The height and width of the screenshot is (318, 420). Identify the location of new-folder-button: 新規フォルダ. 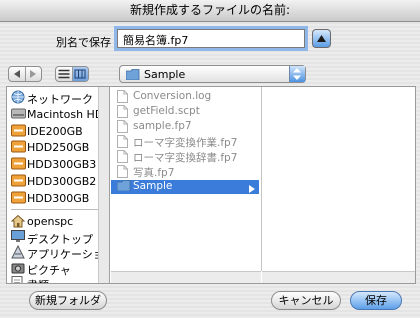
(68, 300).